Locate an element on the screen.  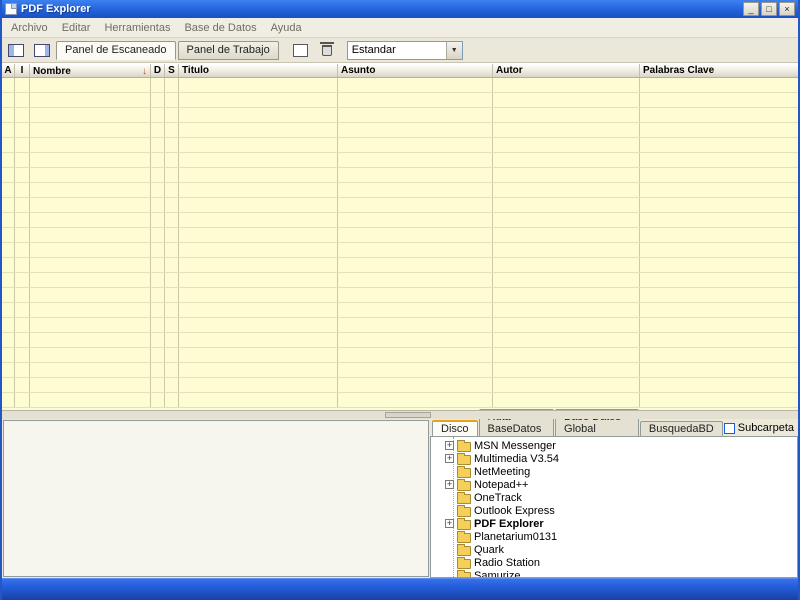
tree-item: + Notepad++ is located at coordinates (621, 484).